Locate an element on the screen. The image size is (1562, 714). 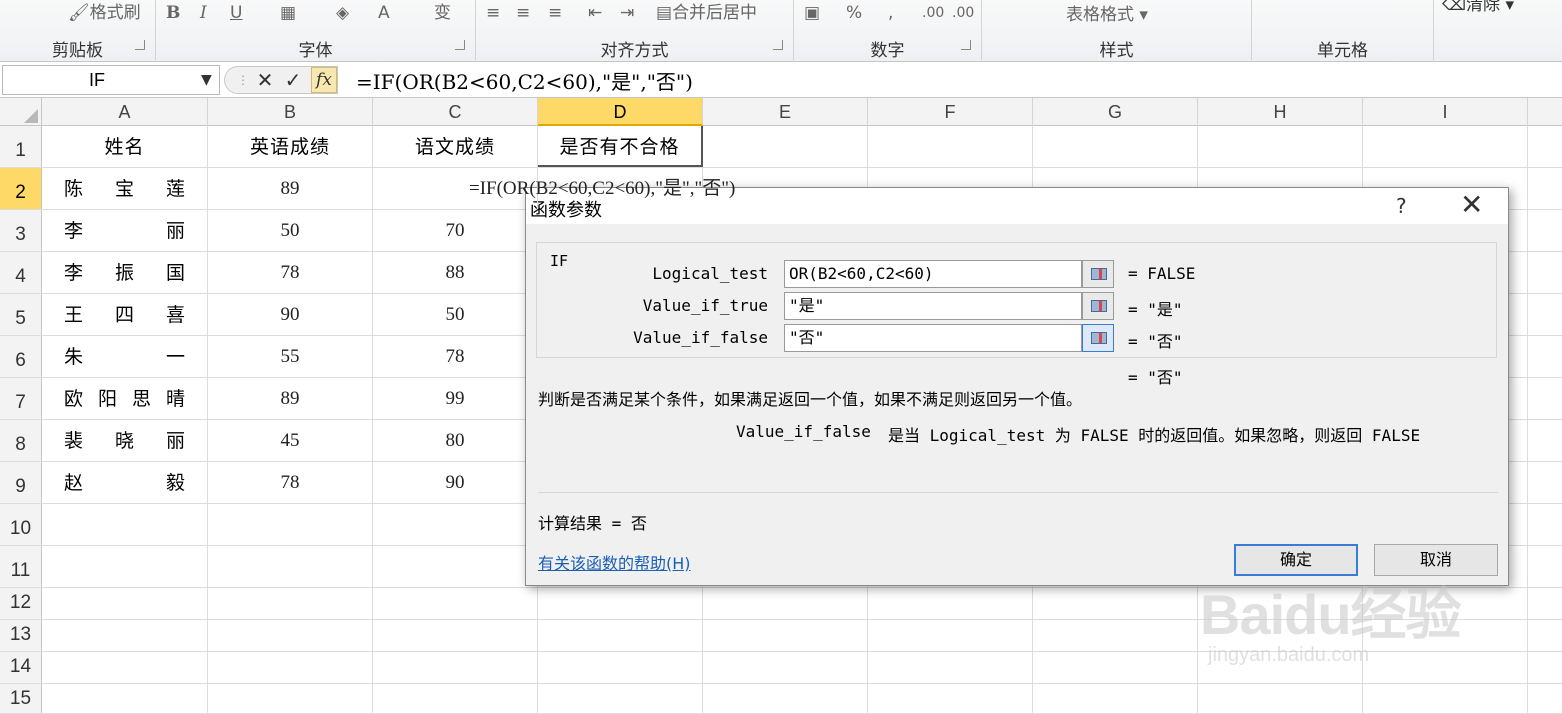
cell-g13 is located at coordinates (1115, 635).